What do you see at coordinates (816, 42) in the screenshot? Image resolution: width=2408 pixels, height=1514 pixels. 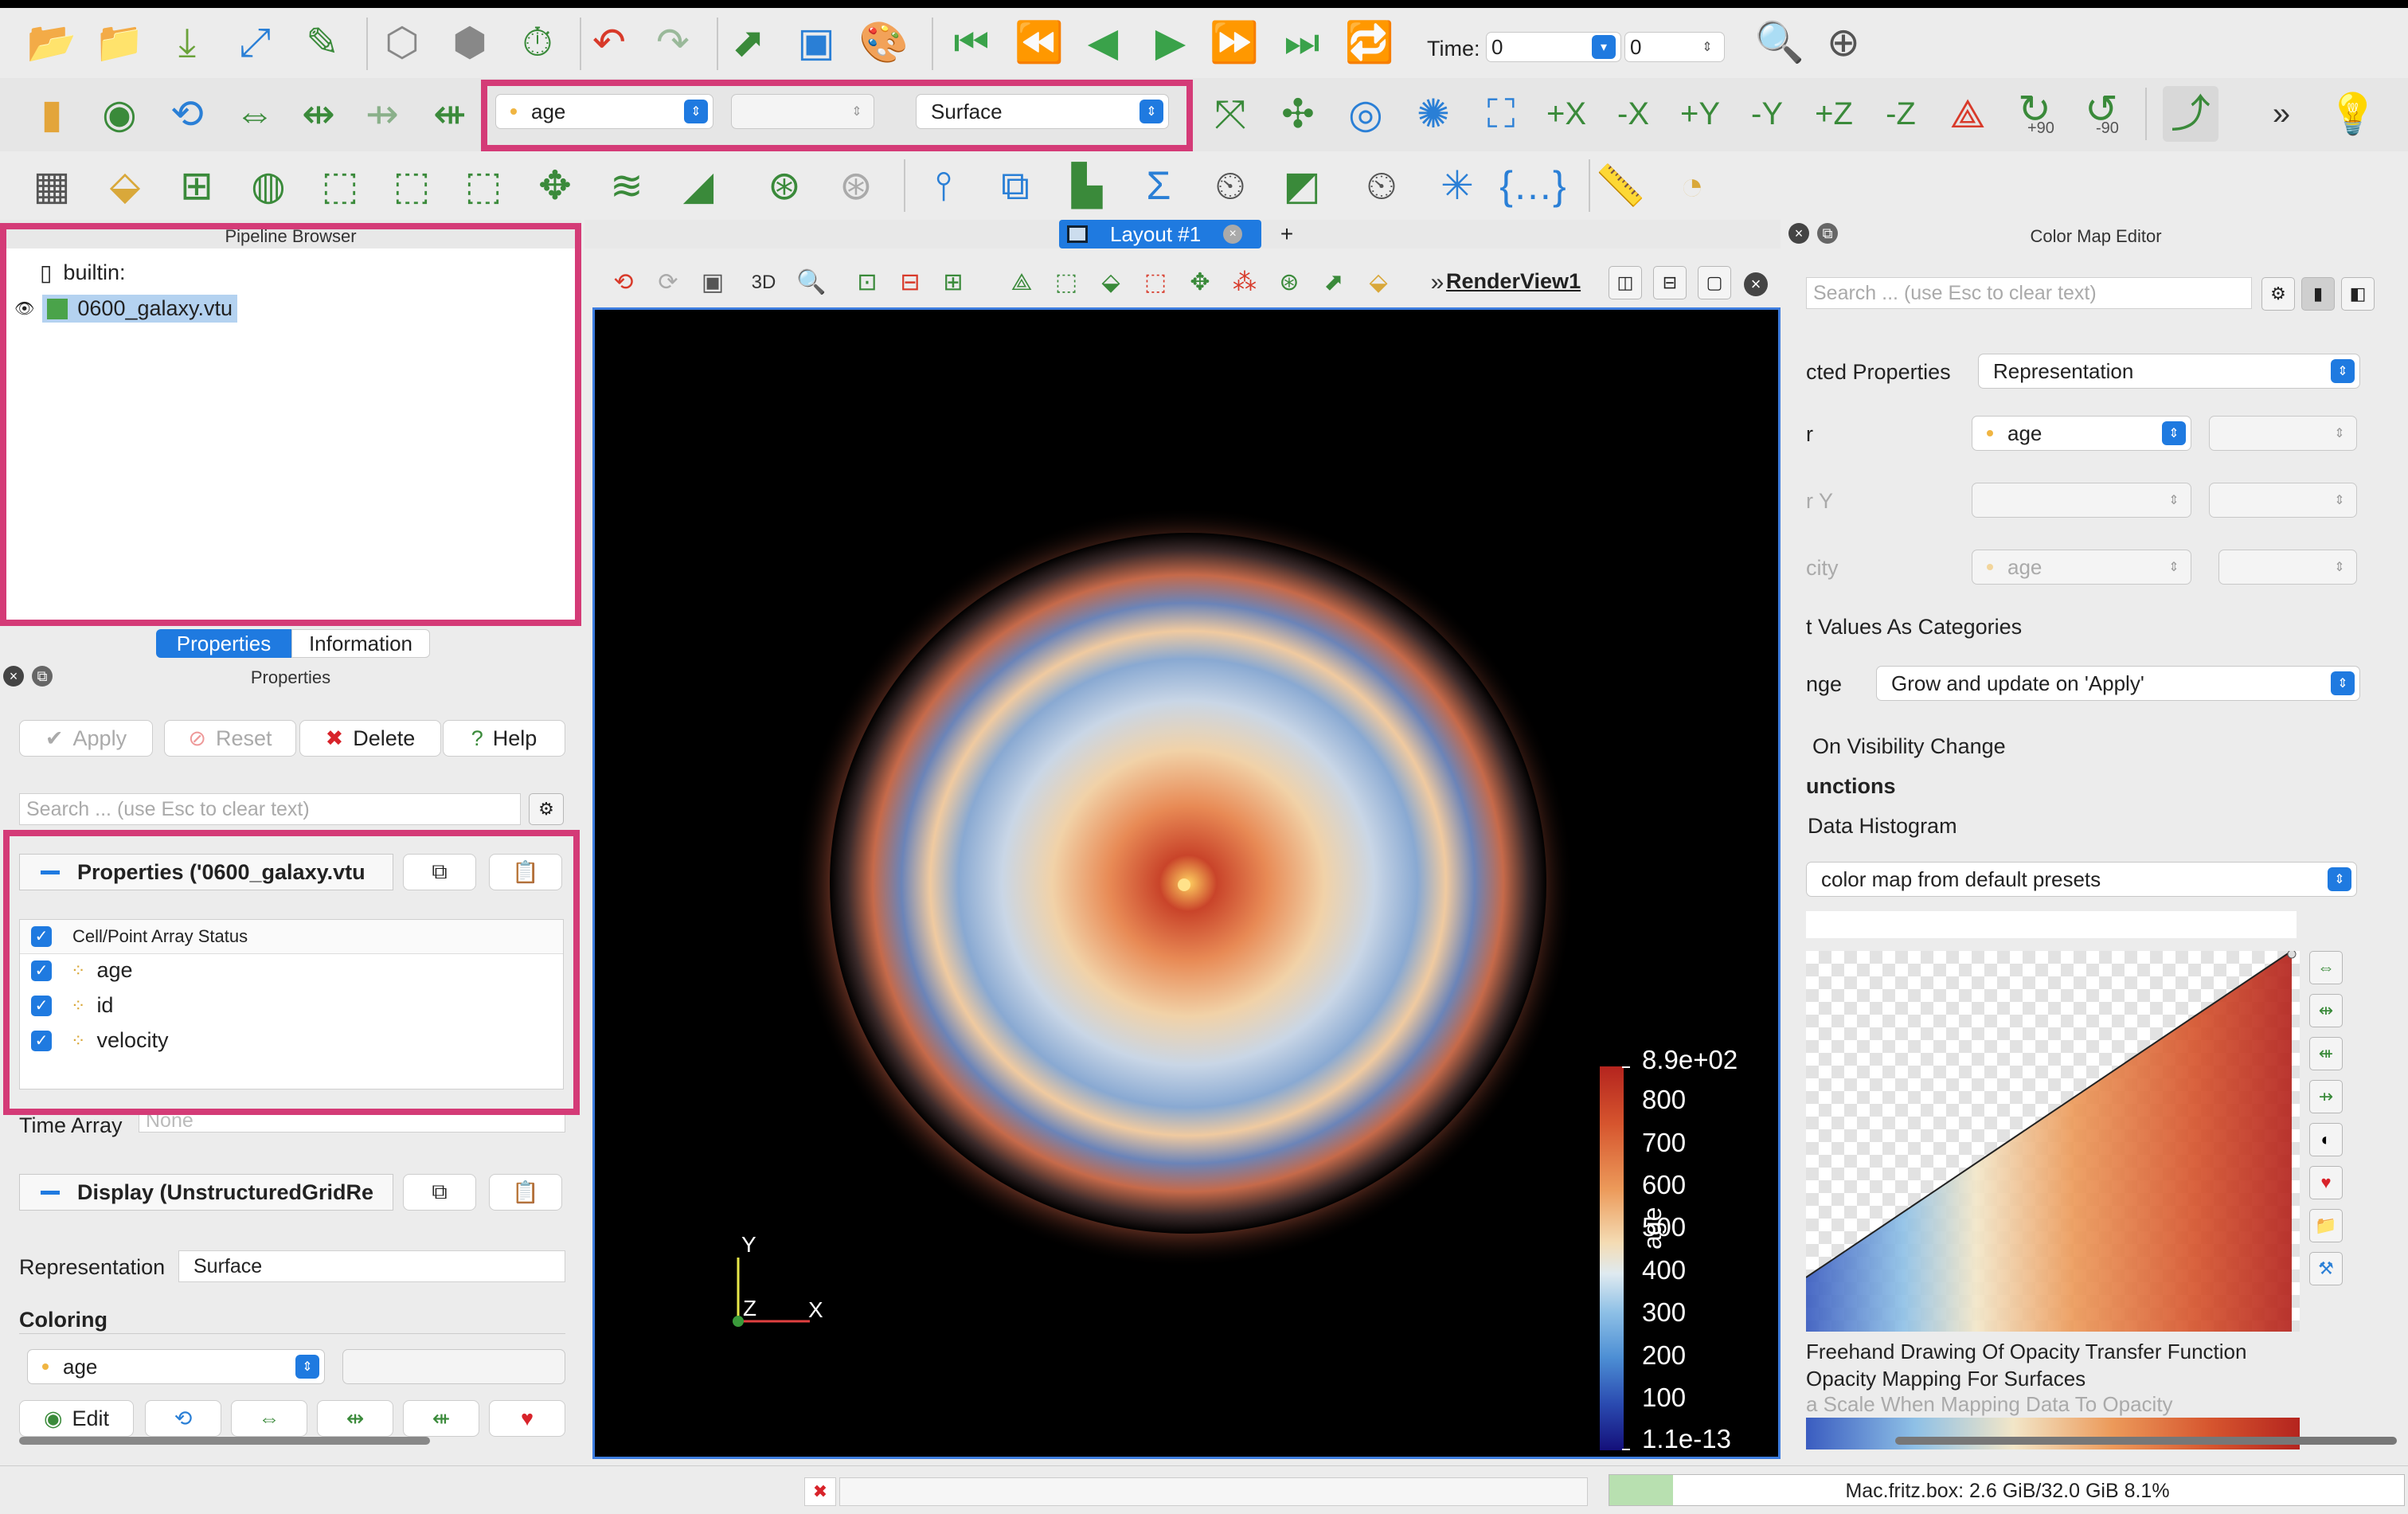 I see `screenshot-icon: ▣` at bounding box center [816, 42].